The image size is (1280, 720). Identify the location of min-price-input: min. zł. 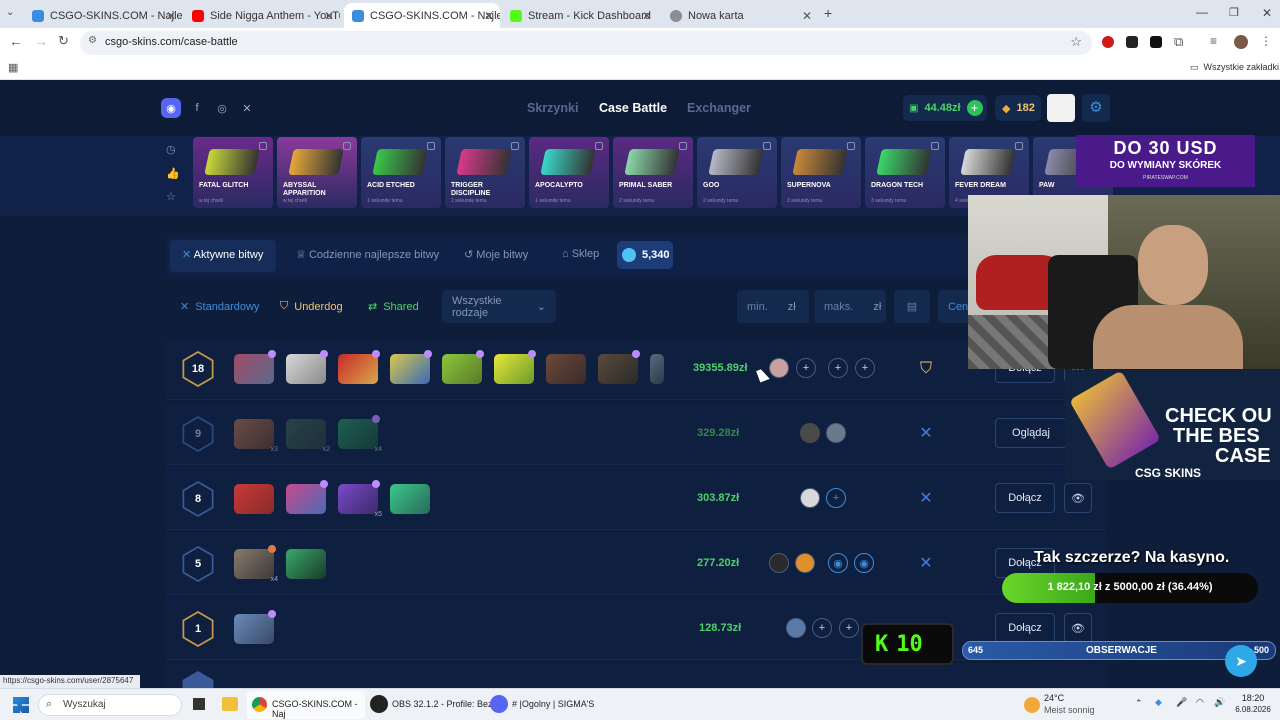
(773, 306).